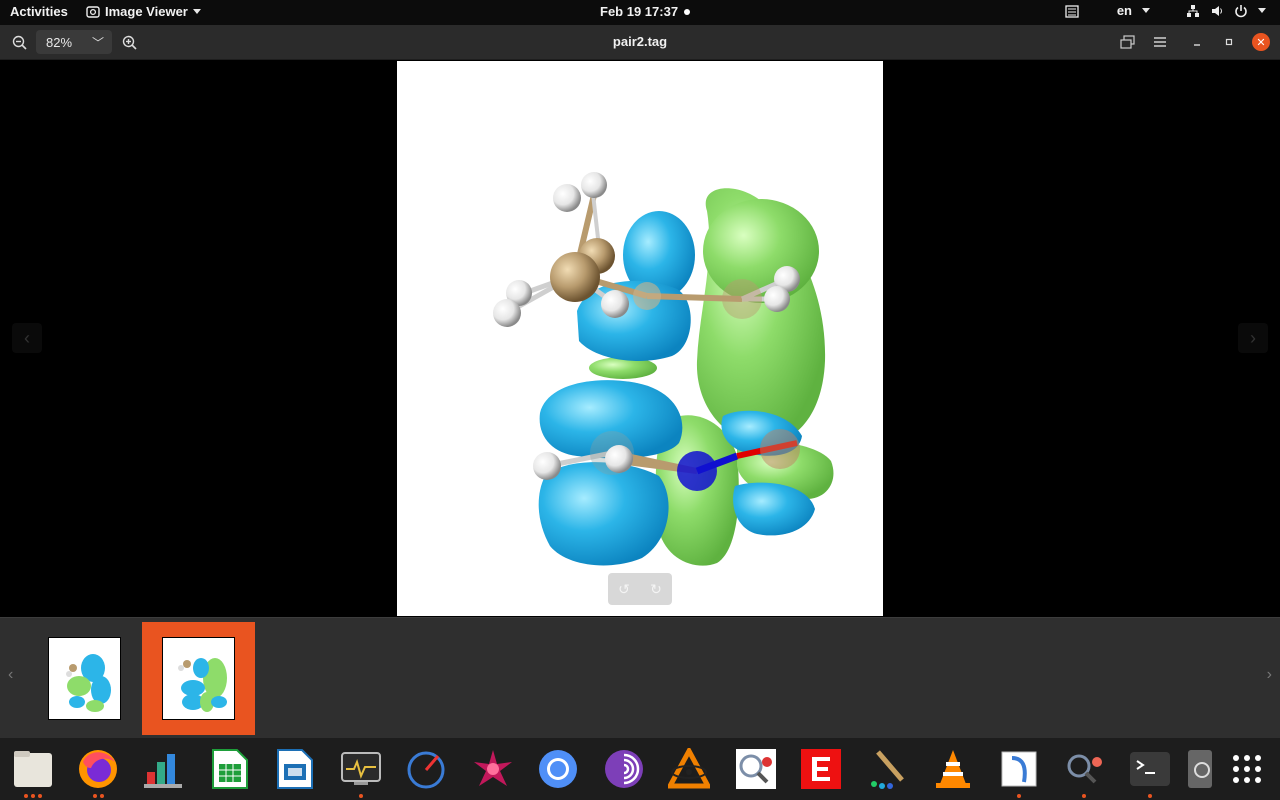 The width and height of the screenshot is (1280, 800). Describe the element at coordinates (656, 589) in the screenshot. I see `rotate-right-icon: ↻` at that location.